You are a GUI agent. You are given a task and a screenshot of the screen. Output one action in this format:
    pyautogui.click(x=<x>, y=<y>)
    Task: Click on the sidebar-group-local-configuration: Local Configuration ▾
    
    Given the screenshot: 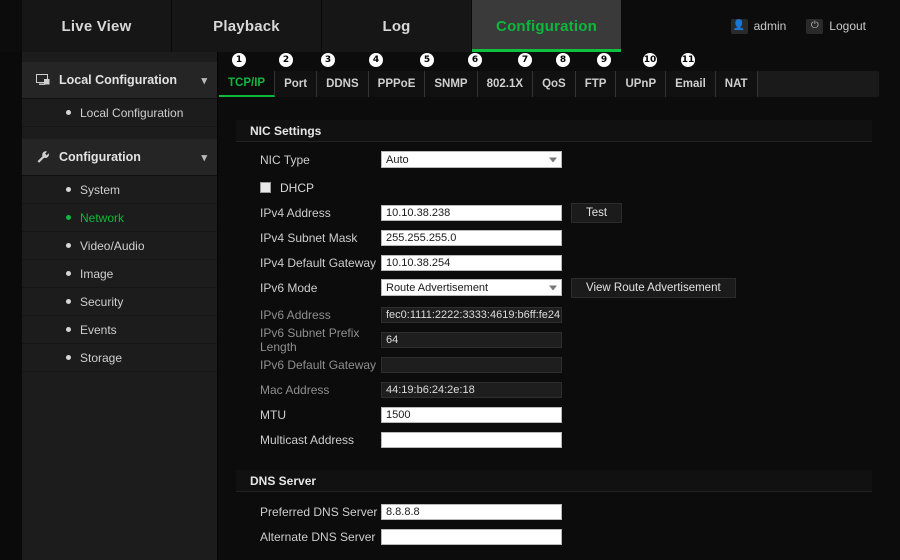 What is the action you would take?
    pyautogui.click(x=119, y=80)
    